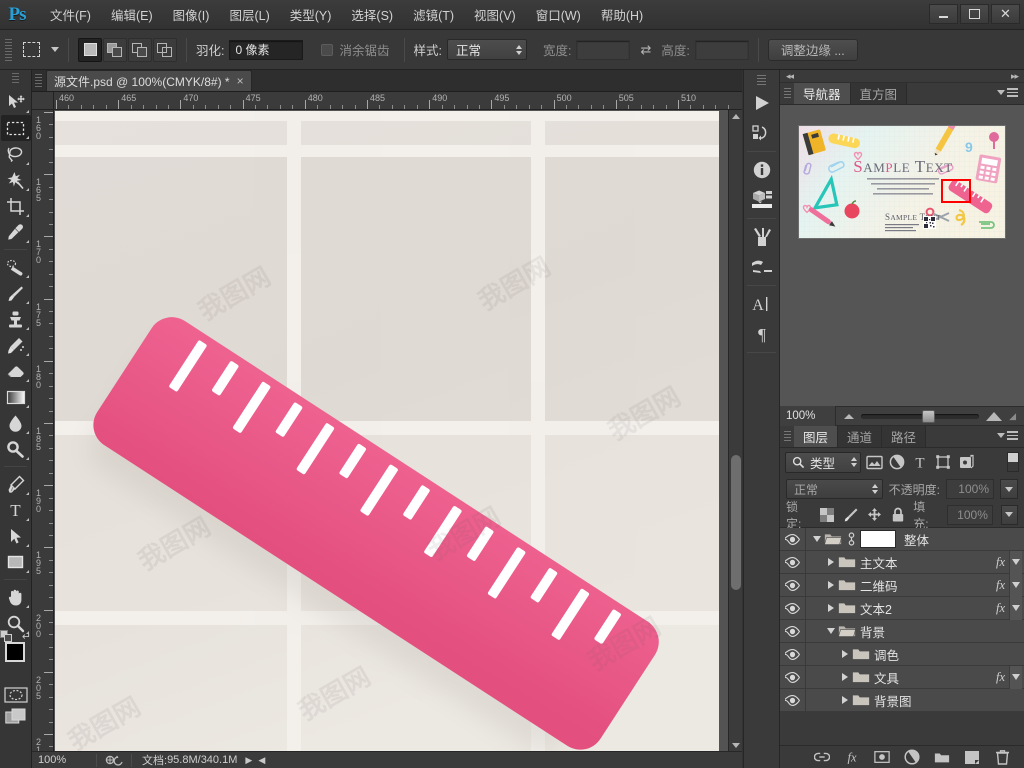  What do you see at coordinates (920, 462) in the screenshot?
I see `type-filter-icon: T` at bounding box center [920, 462].